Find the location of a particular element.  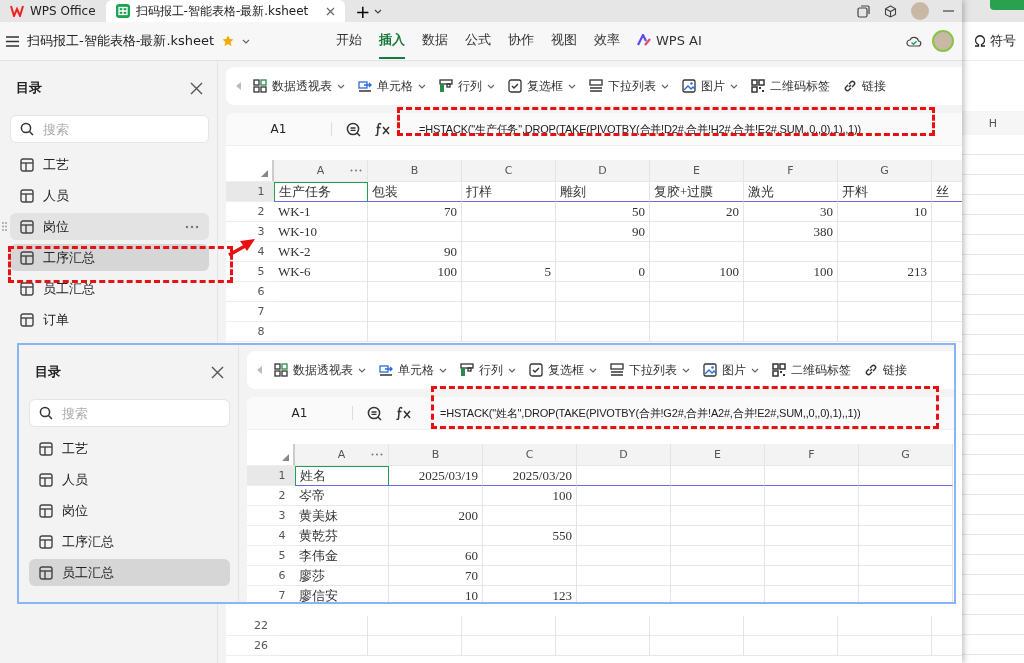

cube-icon is located at coordinates (890, 11).